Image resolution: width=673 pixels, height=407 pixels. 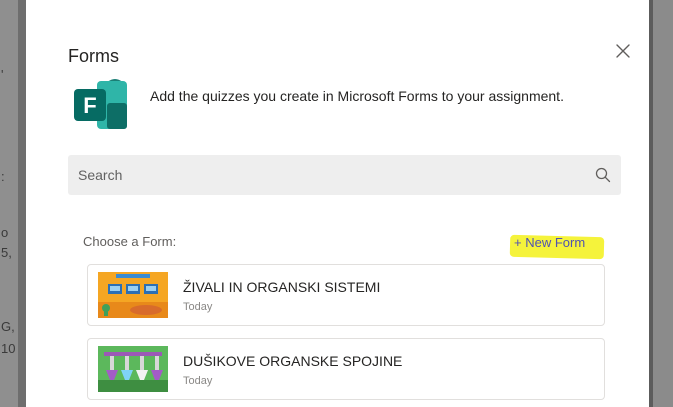 What do you see at coordinates (550, 242) in the screenshot?
I see `new-form-label: + New Form` at bounding box center [550, 242].